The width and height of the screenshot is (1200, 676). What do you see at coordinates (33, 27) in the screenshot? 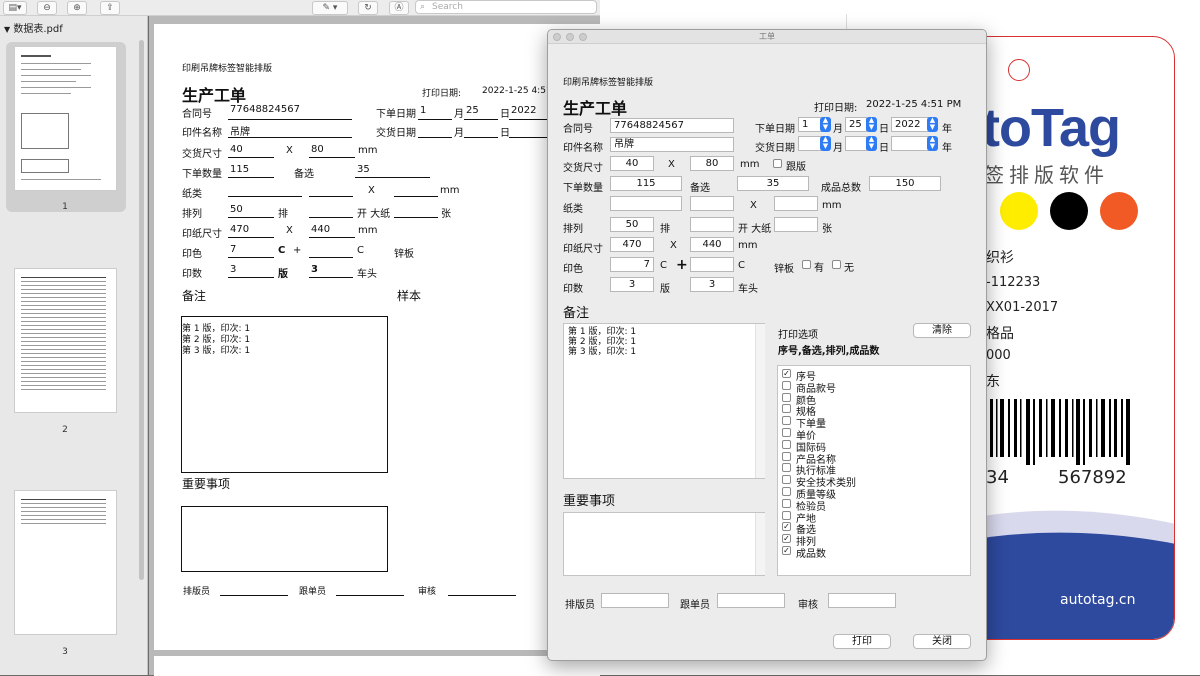
I see `file-name: ▼ 数据表.pdf` at bounding box center [33, 27].